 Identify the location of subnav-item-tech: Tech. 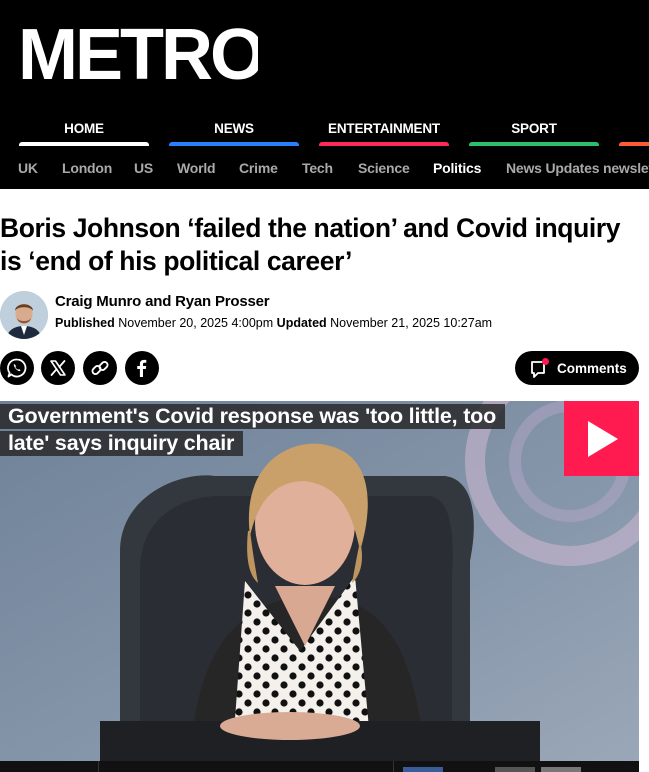
(317, 168).